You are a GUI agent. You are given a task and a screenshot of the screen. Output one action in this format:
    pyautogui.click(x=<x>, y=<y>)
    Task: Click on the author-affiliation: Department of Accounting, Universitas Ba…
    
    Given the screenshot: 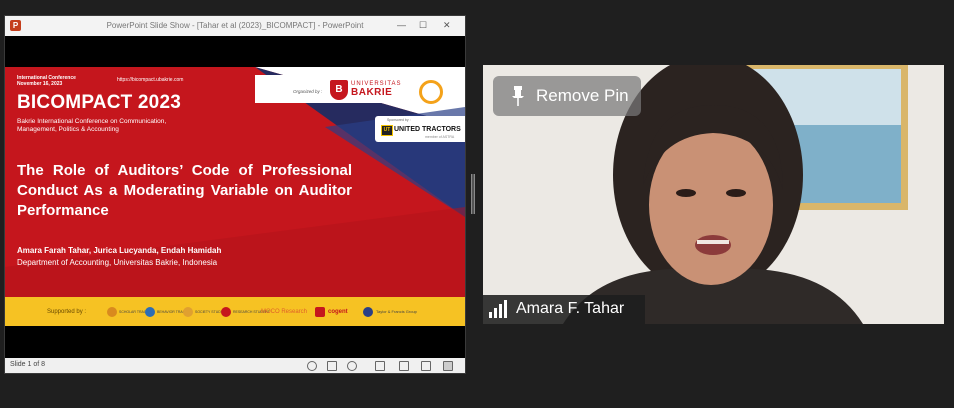 What is the action you would take?
    pyautogui.click(x=117, y=262)
    